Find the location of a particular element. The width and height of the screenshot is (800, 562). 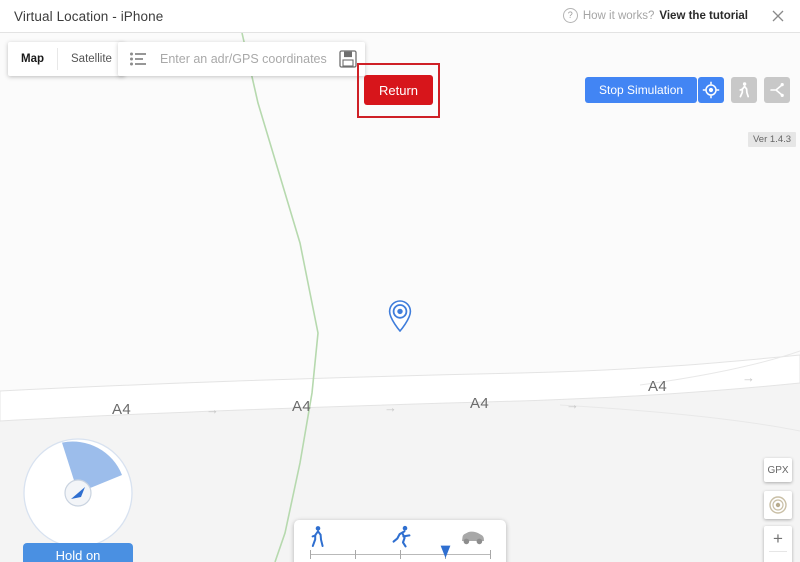

search-input is located at coordinates (247, 59).